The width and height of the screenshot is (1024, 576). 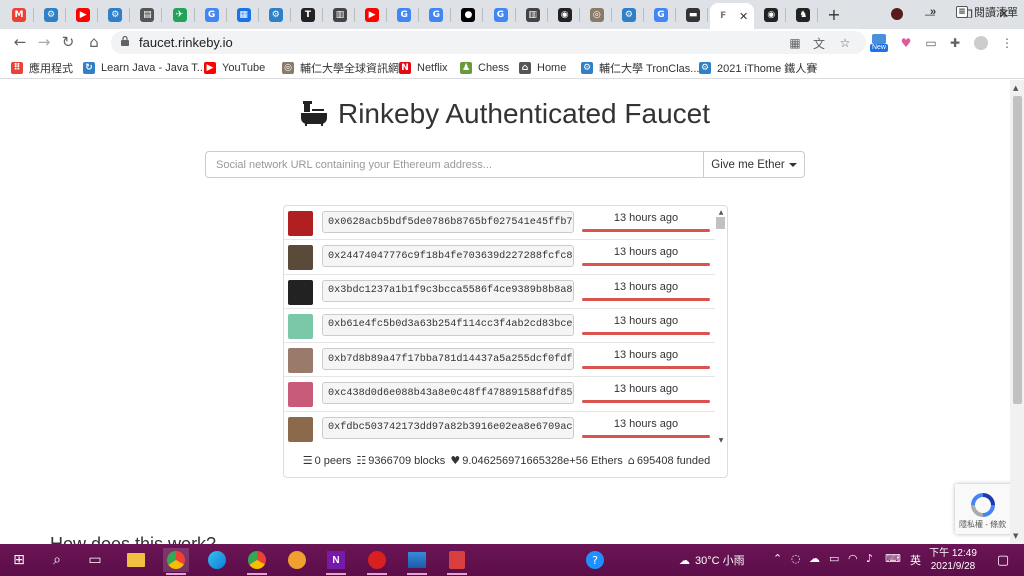 What do you see at coordinates (732, 16) in the screenshot?
I see `active-tab: F ✕` at bounding box center [732, 16].